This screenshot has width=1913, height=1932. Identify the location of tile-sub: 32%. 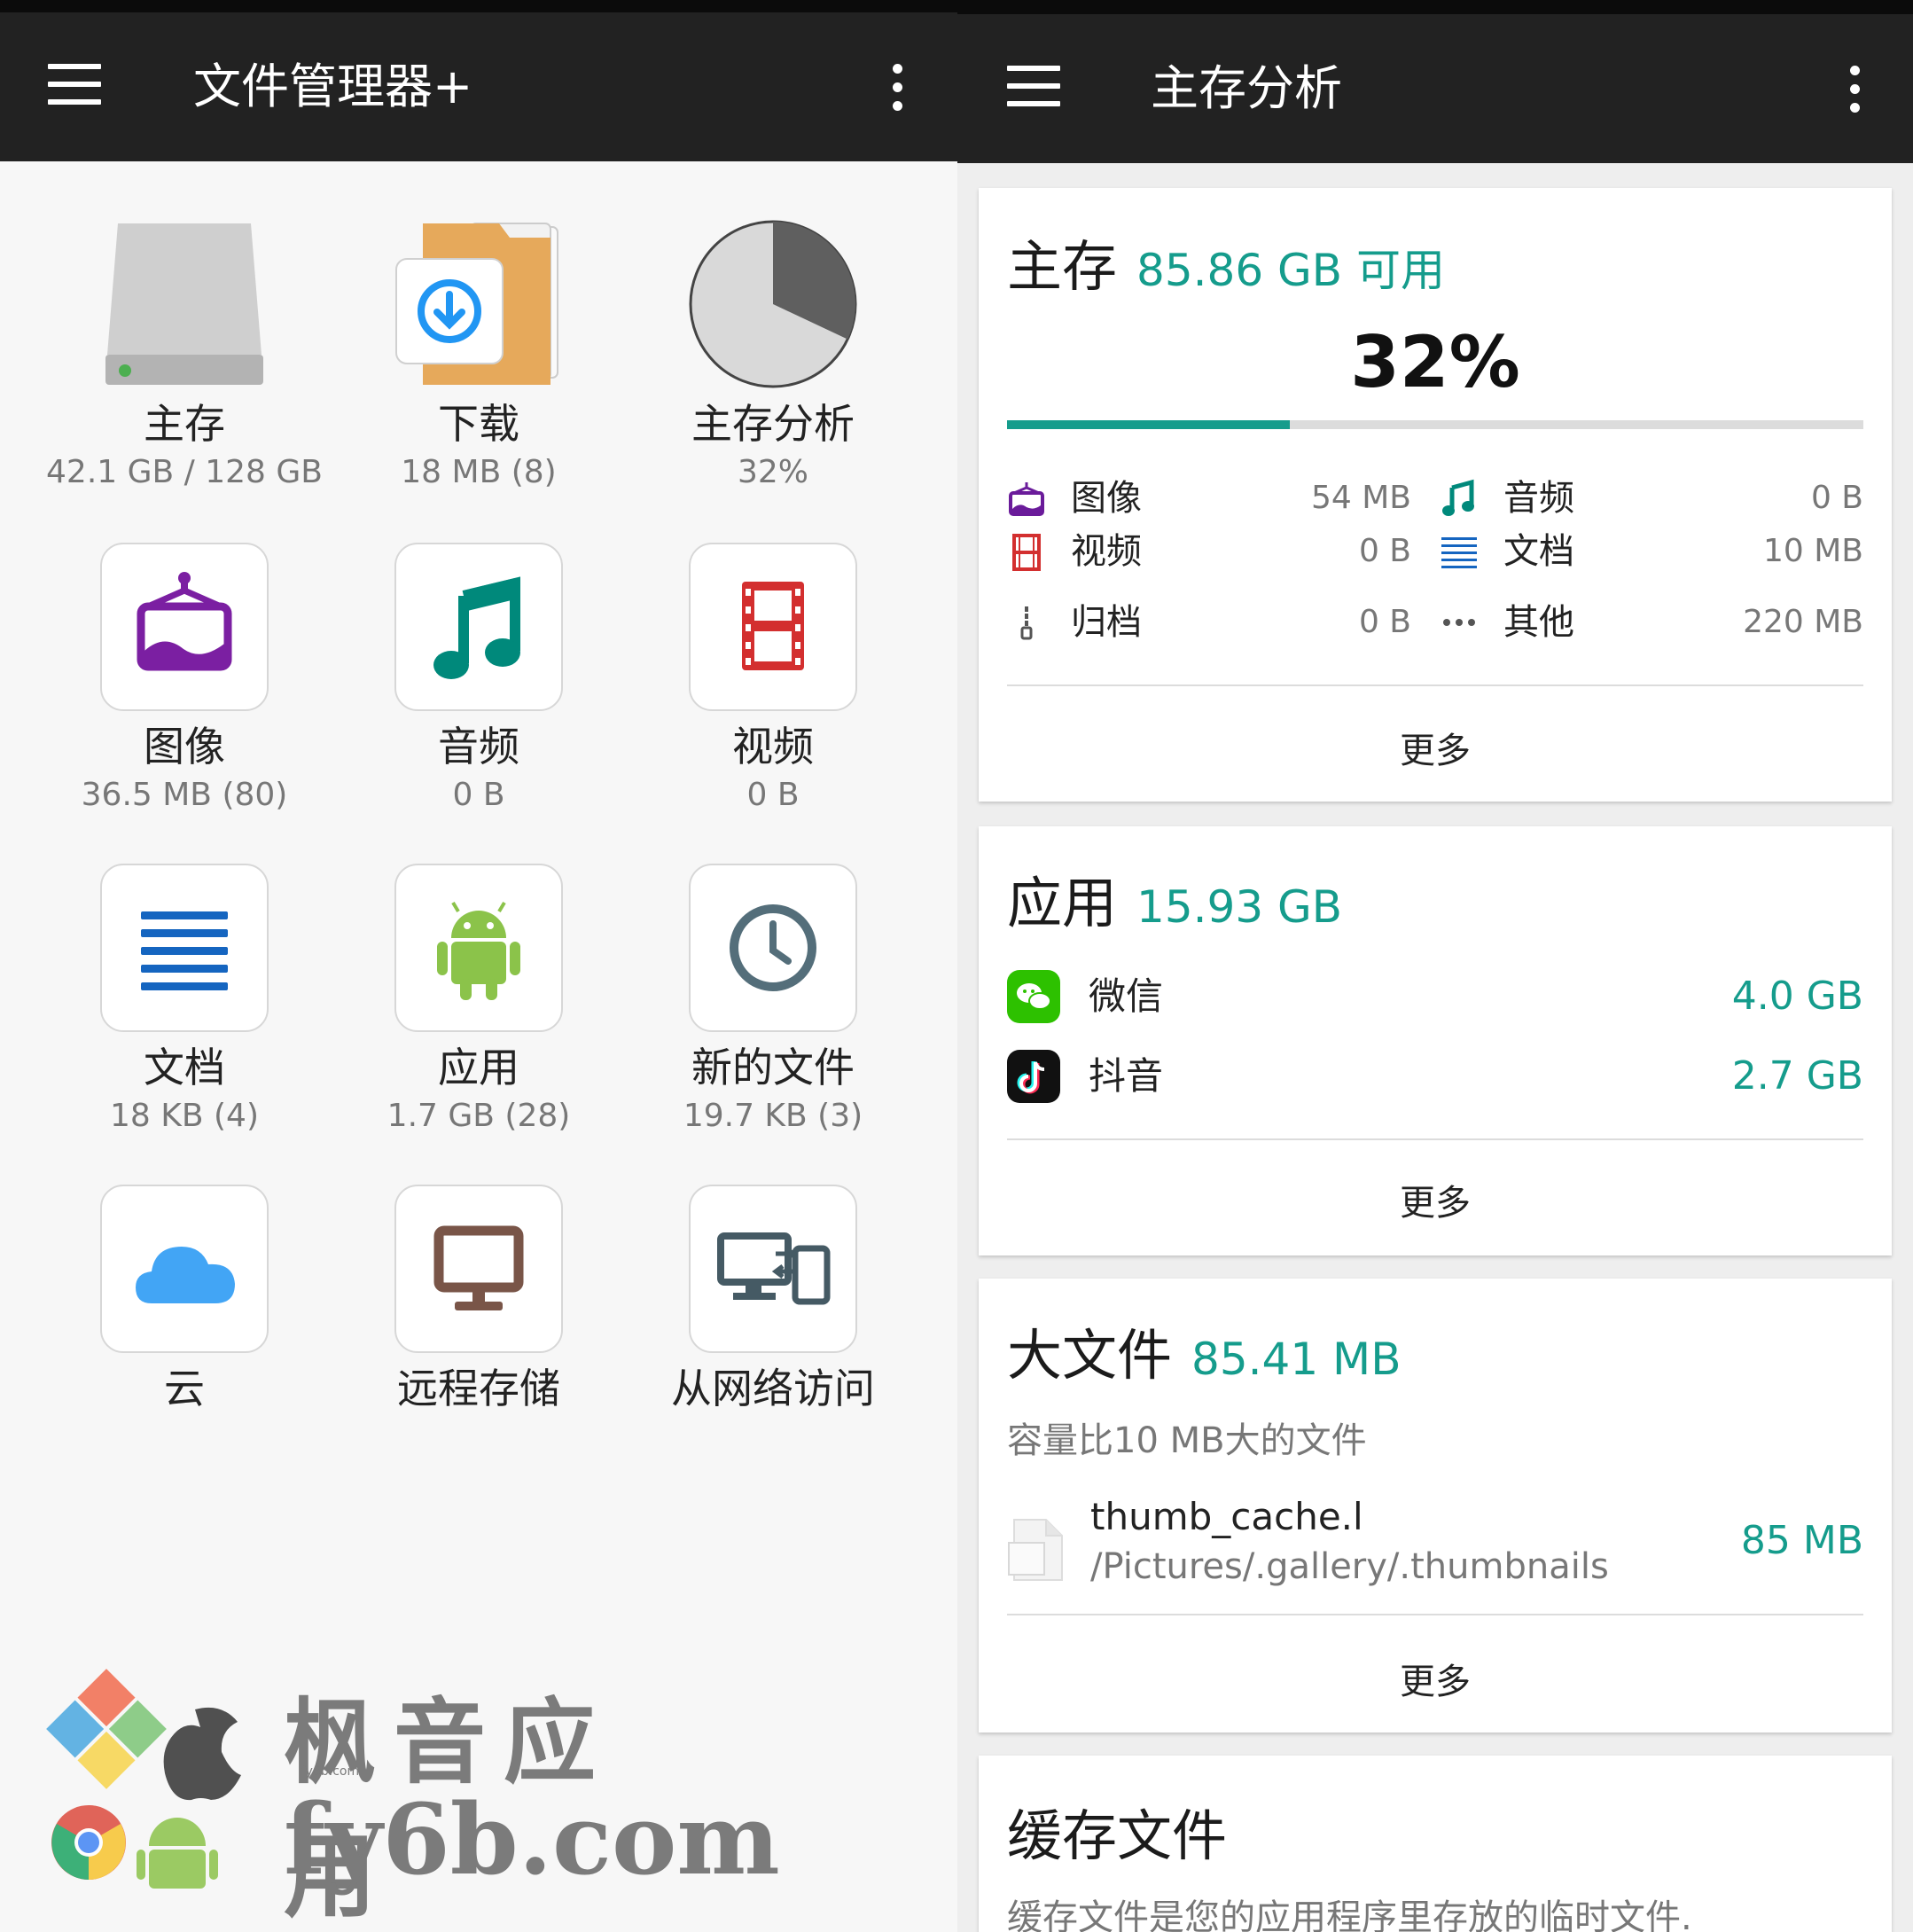
(772, 472).